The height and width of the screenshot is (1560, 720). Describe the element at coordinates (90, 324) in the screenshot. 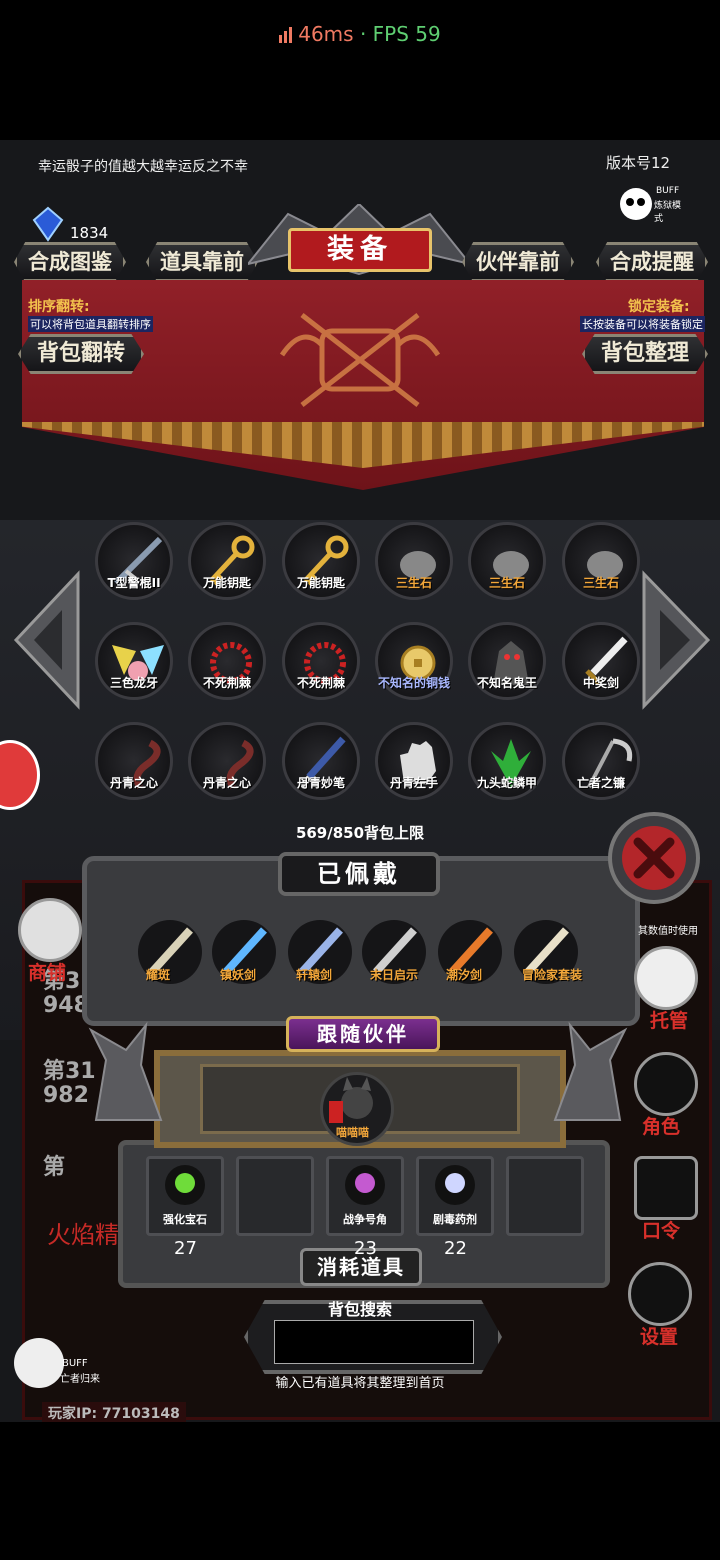

I see `sort-description: 可以将背包道具翻转排序` at that location.